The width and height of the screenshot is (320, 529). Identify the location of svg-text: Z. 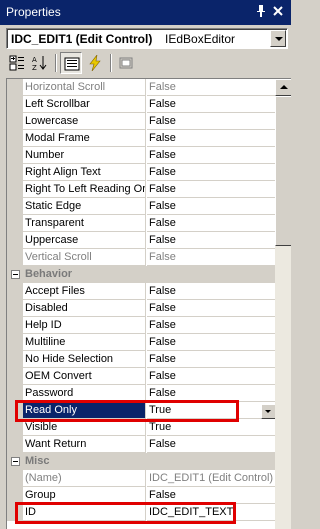
(34, 67).